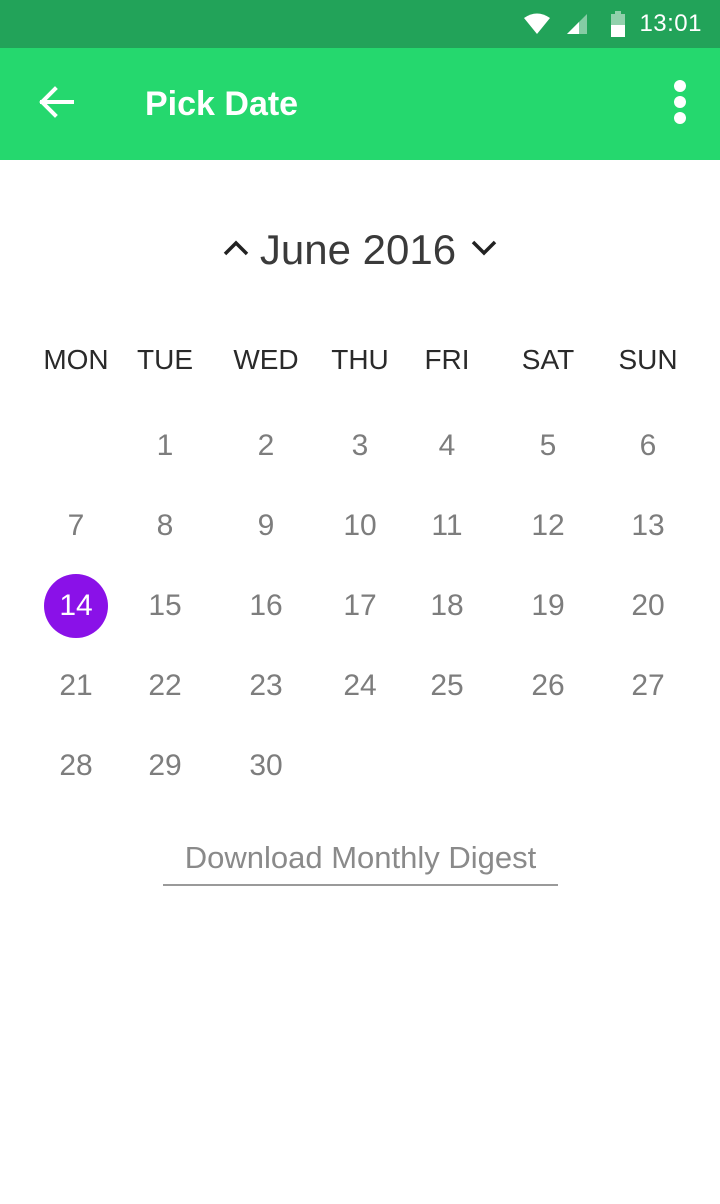  Describe the element at coordinates (165, 359) in the screenshot. I see `weekday-tue: TUE` at that location.